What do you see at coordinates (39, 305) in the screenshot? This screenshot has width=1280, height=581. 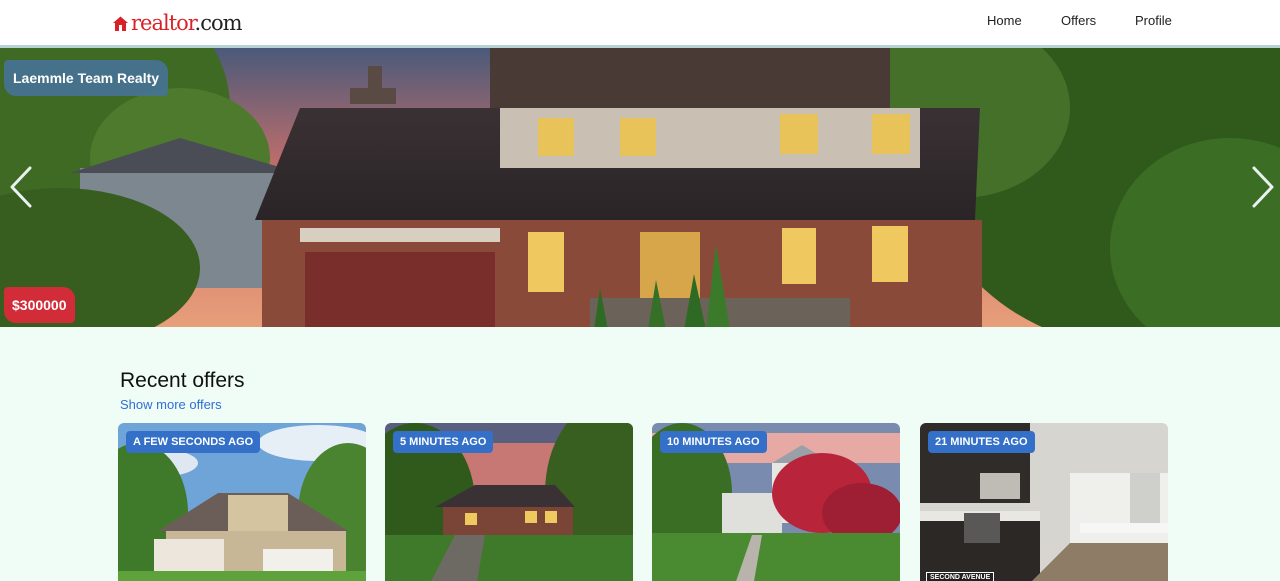 I see `price-tag: $300000` at bounding box center [39, 305].